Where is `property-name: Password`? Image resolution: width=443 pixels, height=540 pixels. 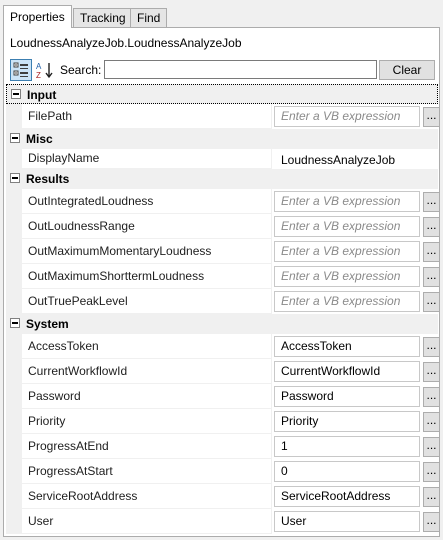
property-name: Password is located at coordinates (146, 396).